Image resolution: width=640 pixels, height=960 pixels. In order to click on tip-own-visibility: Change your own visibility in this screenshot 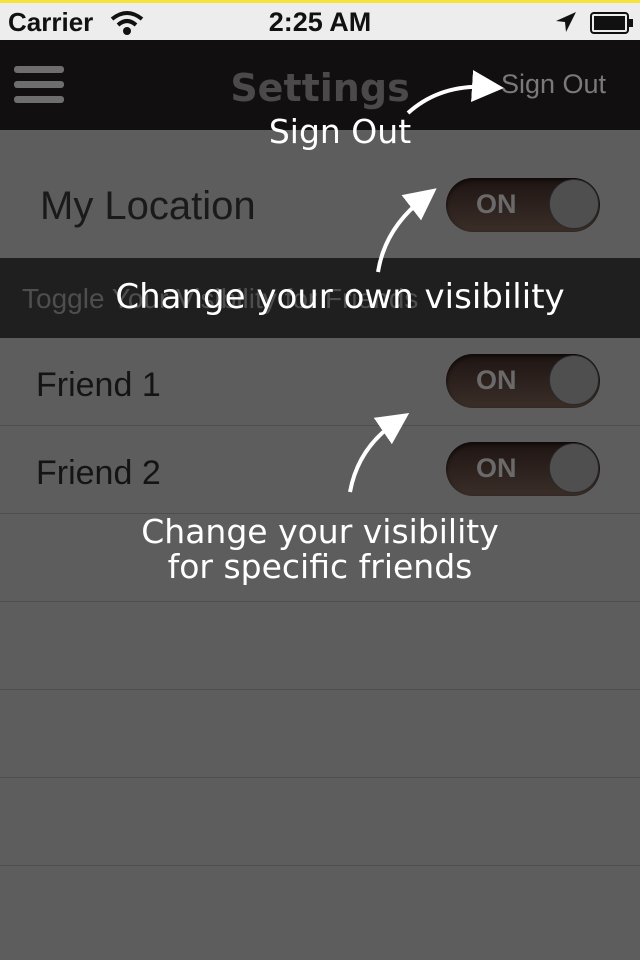, I will do `click(340, 297)`.